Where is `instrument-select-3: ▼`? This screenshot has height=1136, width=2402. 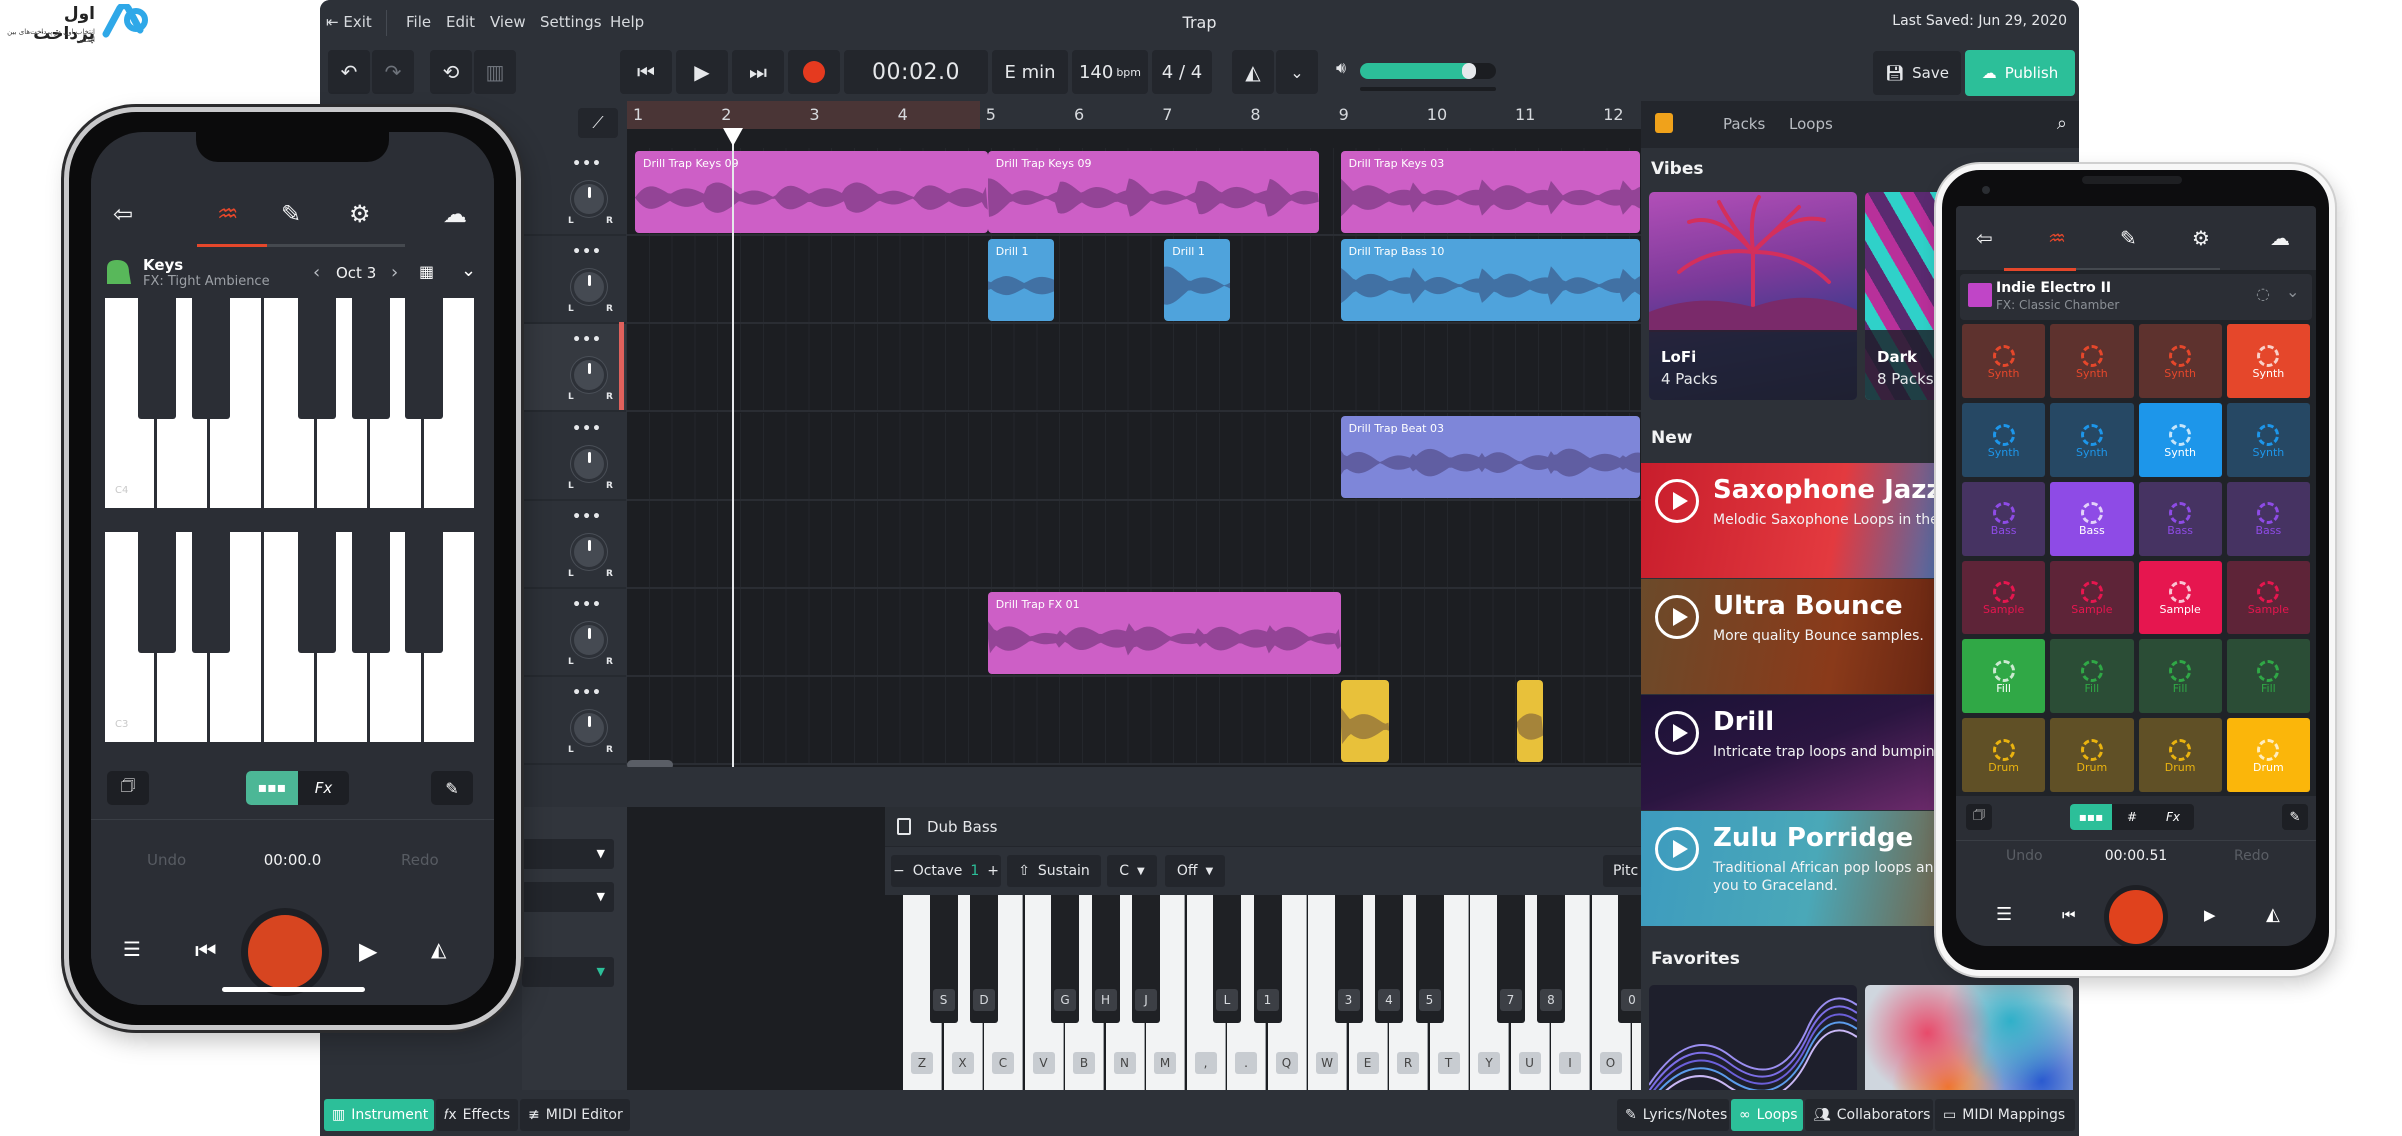 instrument-select-3: ▼ is located at coordinates (568, 972).